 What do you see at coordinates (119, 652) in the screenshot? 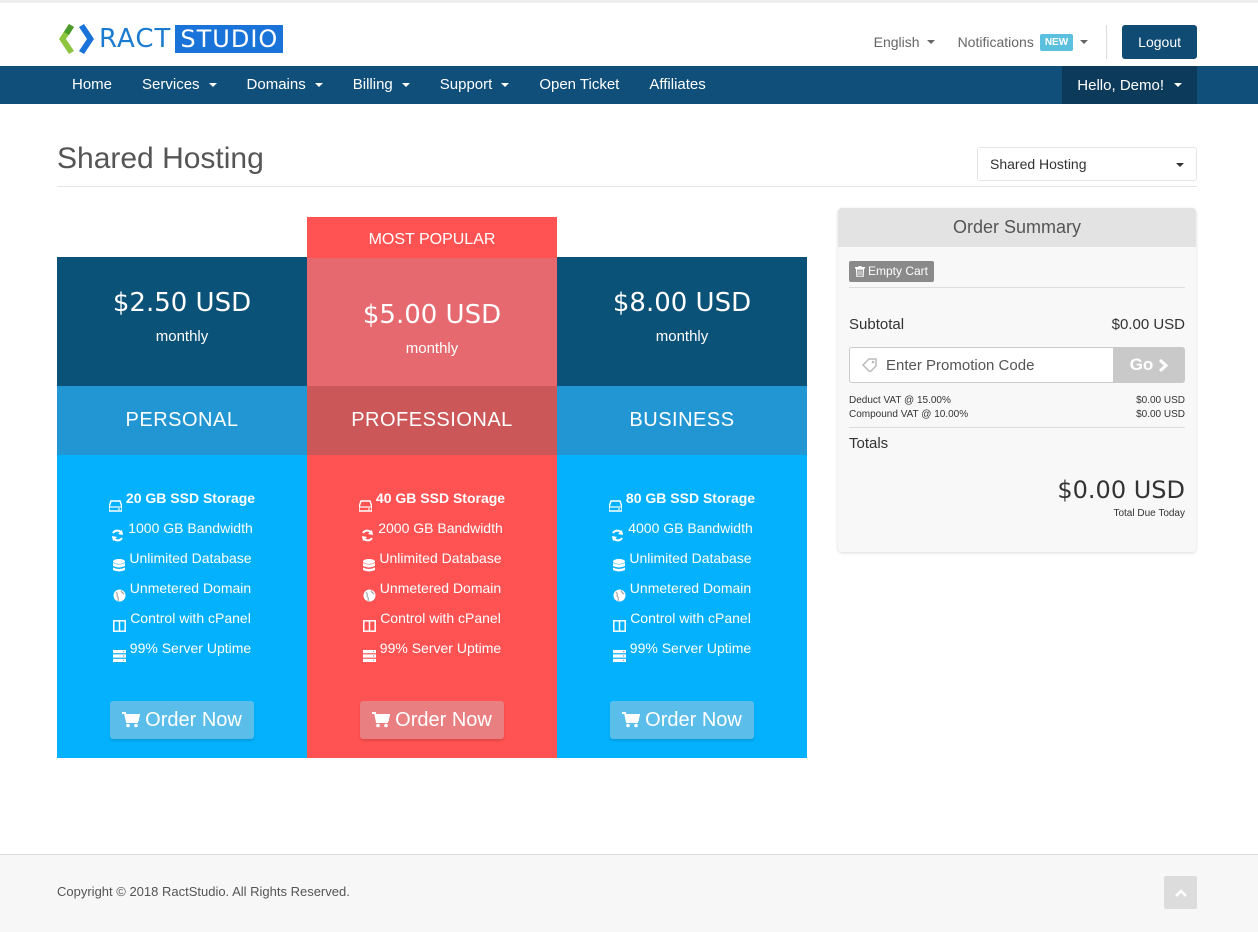
I see `server-icon` at bounding box center [119, 652].